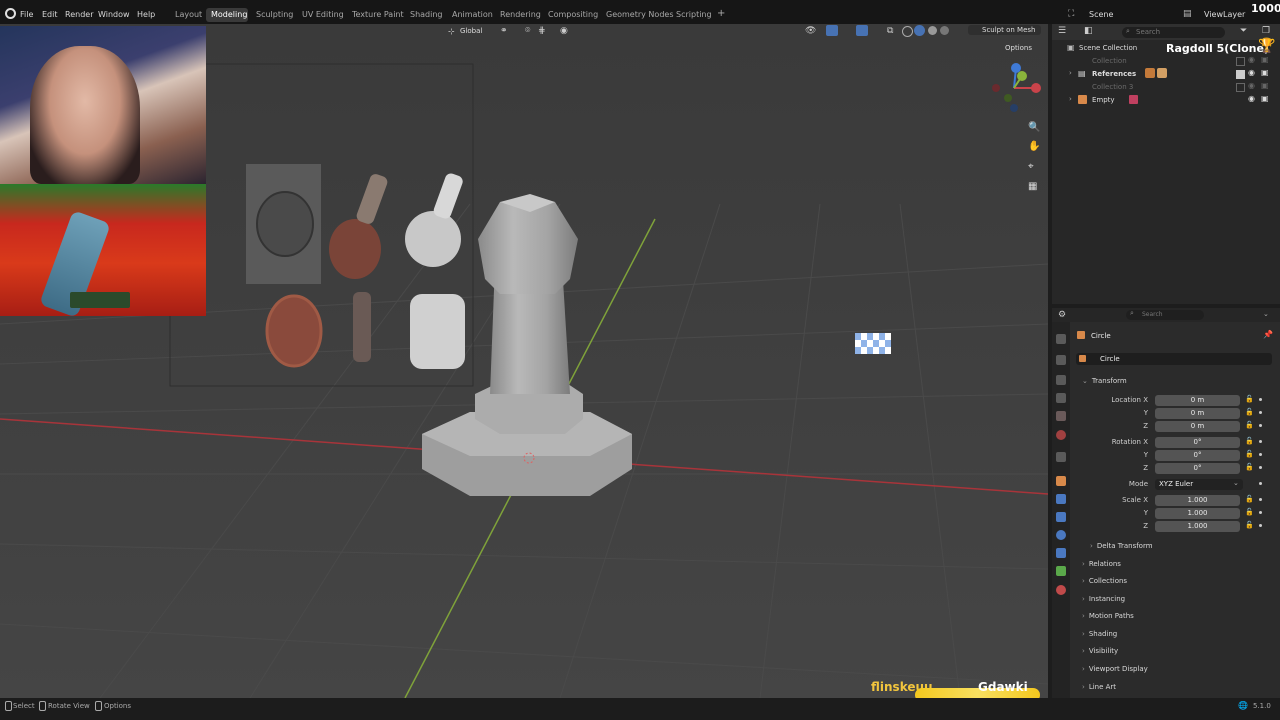 This screenshot has height=720, width=1280. I want to click on delta-transform-header: › Delta Transform, so click(1121, 546).